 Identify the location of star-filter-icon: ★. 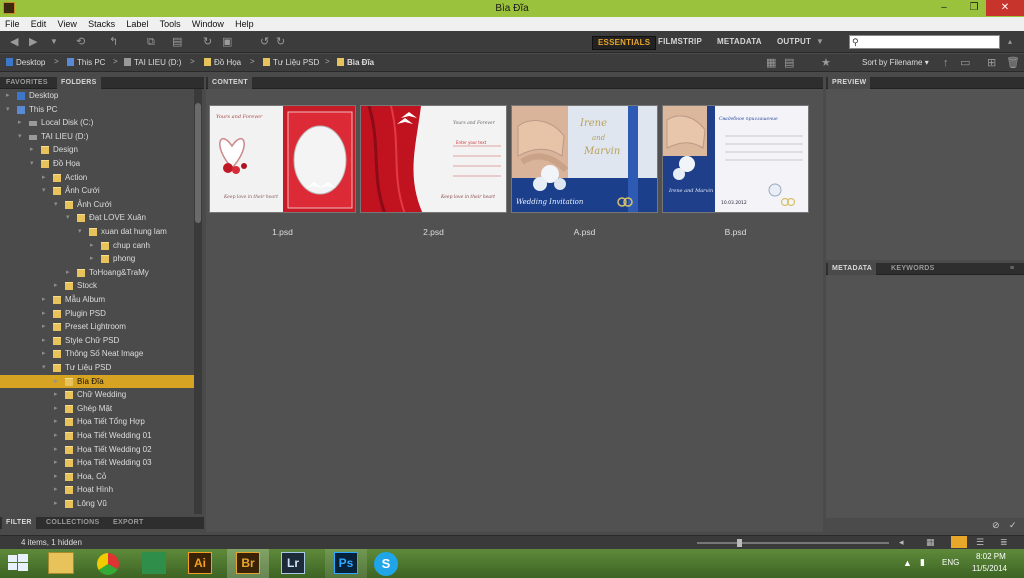
(826, 63).